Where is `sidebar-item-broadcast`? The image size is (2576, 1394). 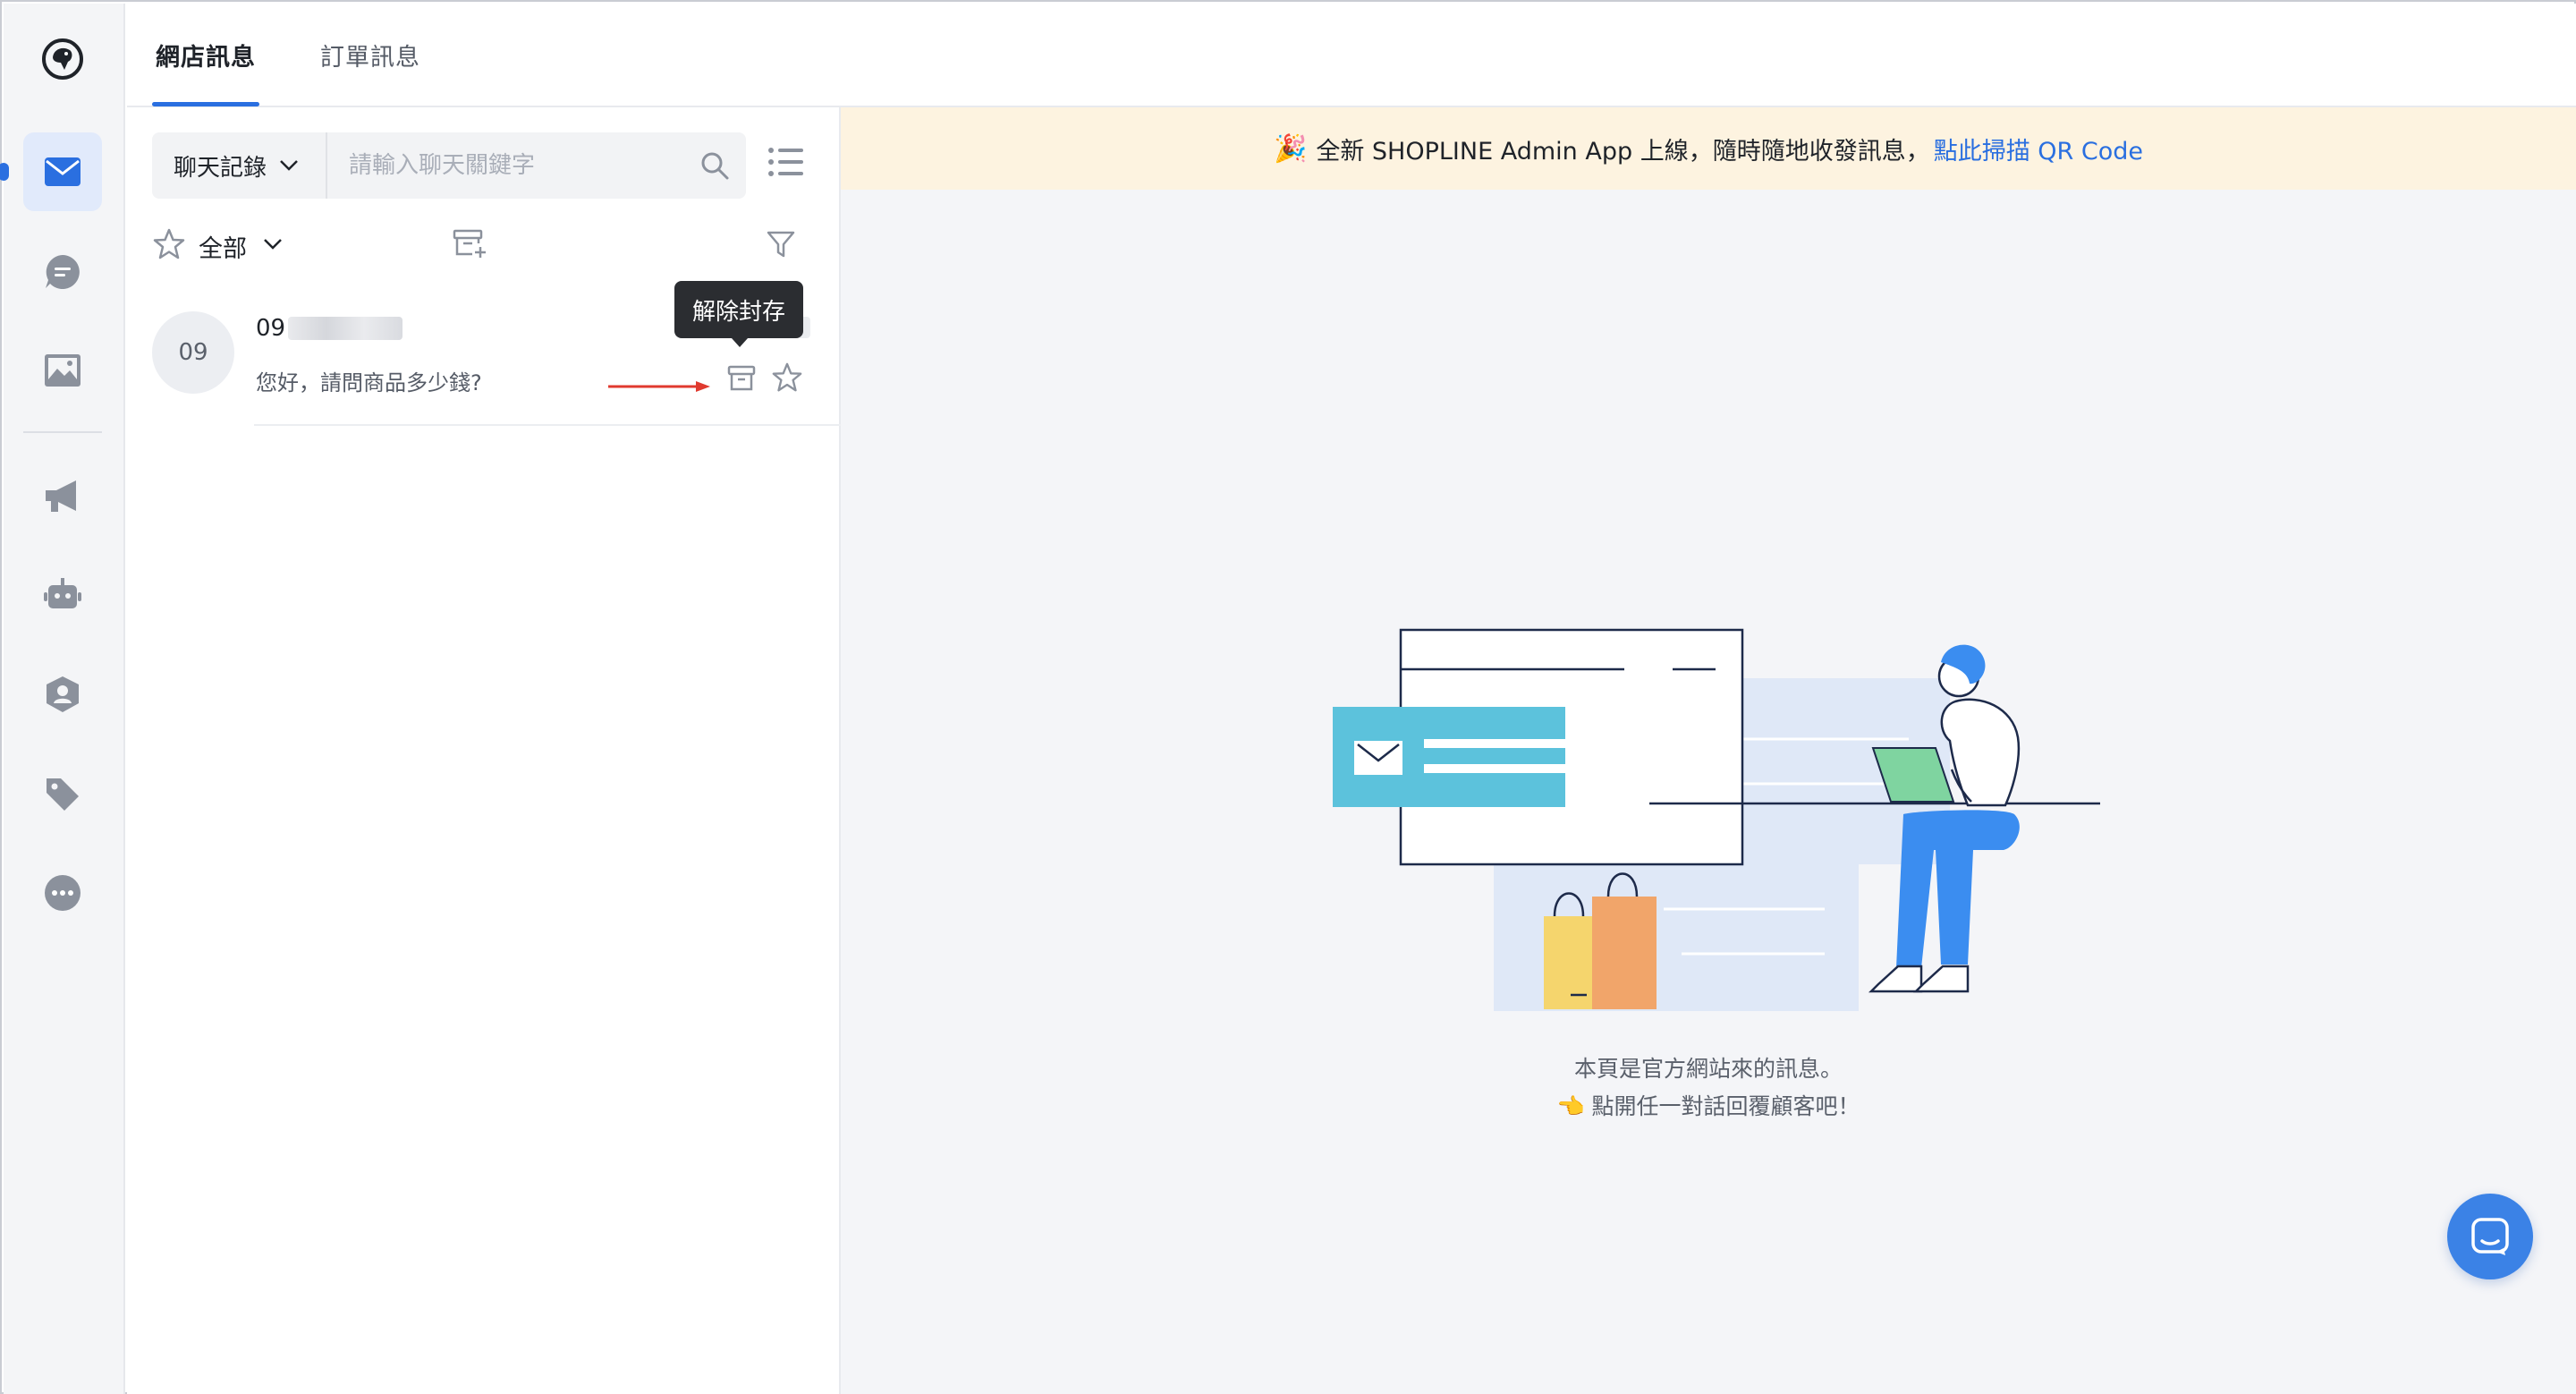
sidebar-item-broadcast is located at coordinates (62, 495).